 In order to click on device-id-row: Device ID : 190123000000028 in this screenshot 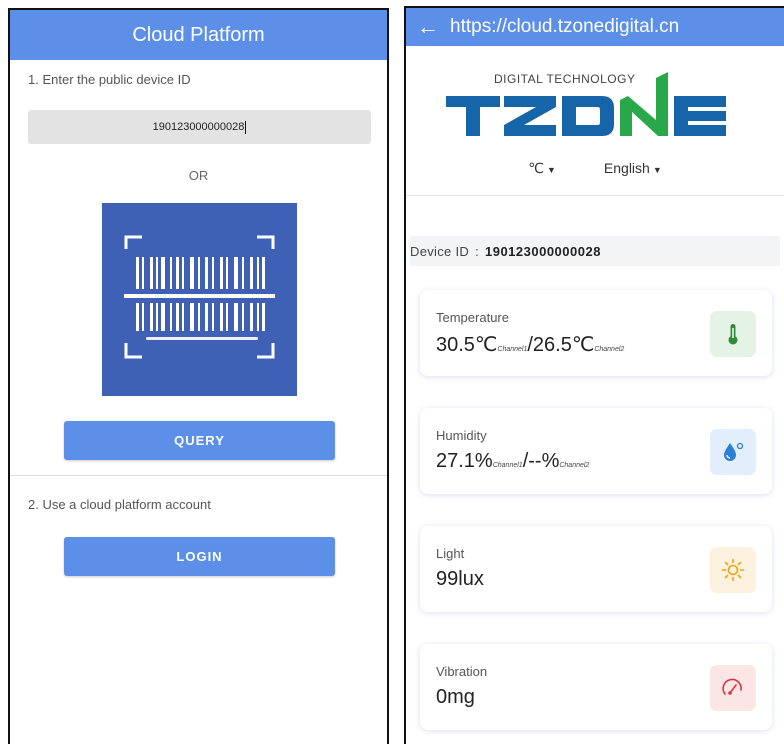, I will do `click(595, 251)`.